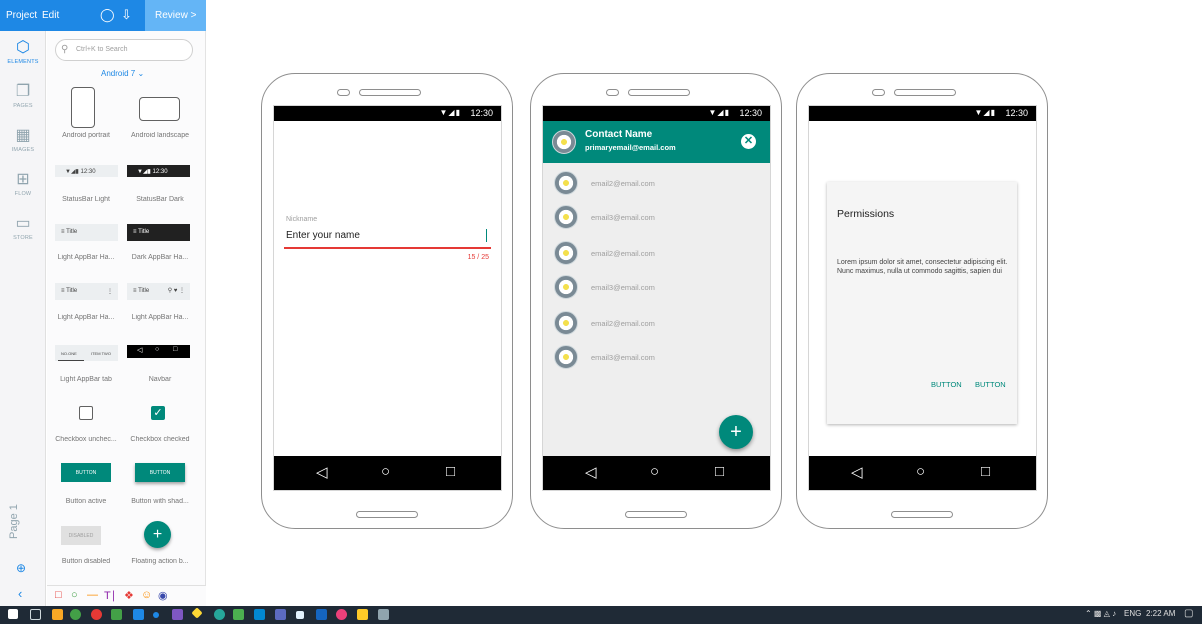 This screenshot has height=624, width=1202. I want to click on flow-icon: ⊞, so click(23, 179).